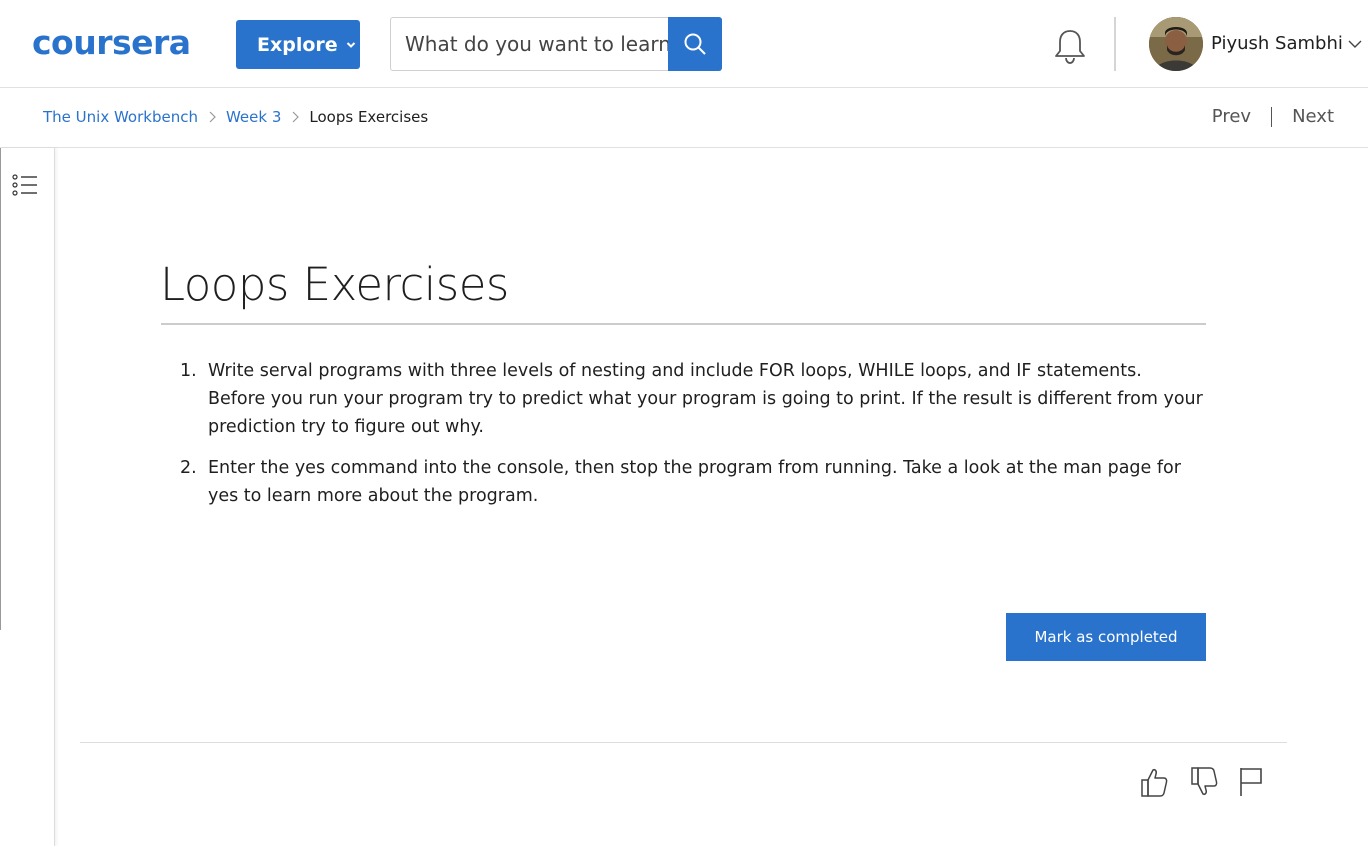 The image size is (1368, 846). What do you see at coordinates (188, 468) in the screenshot?
I see `list-item-number: 2.` at bounding box center [188, 468].